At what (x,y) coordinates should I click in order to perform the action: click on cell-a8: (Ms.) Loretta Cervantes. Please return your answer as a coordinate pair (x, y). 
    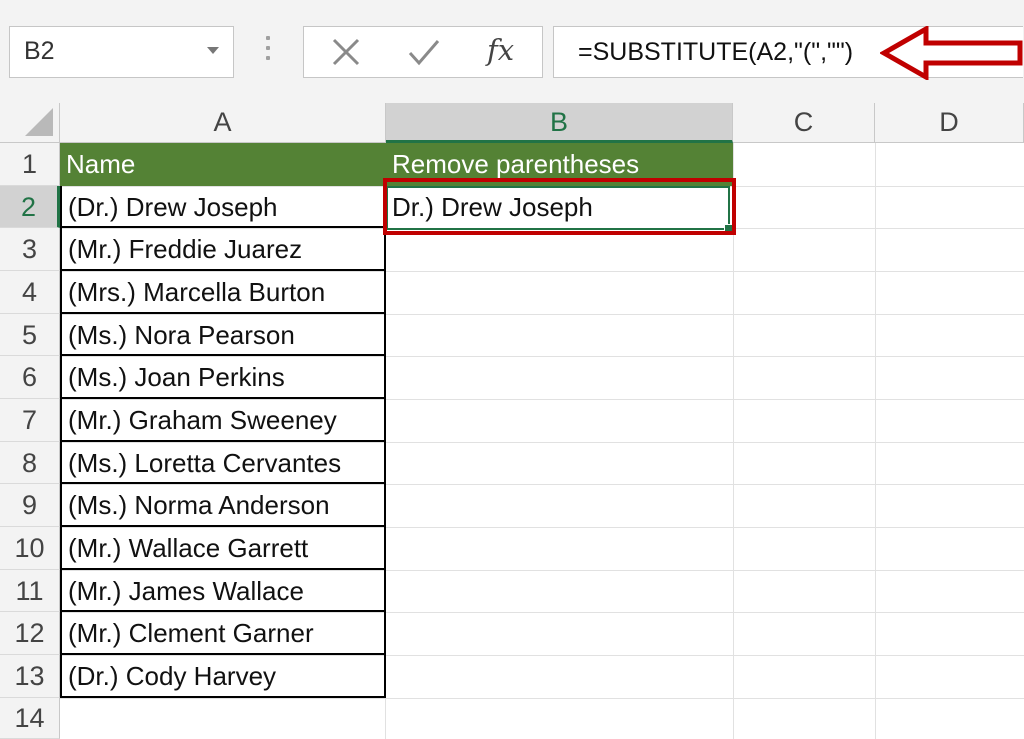
    Looking at the image, I should click on (223, 463).